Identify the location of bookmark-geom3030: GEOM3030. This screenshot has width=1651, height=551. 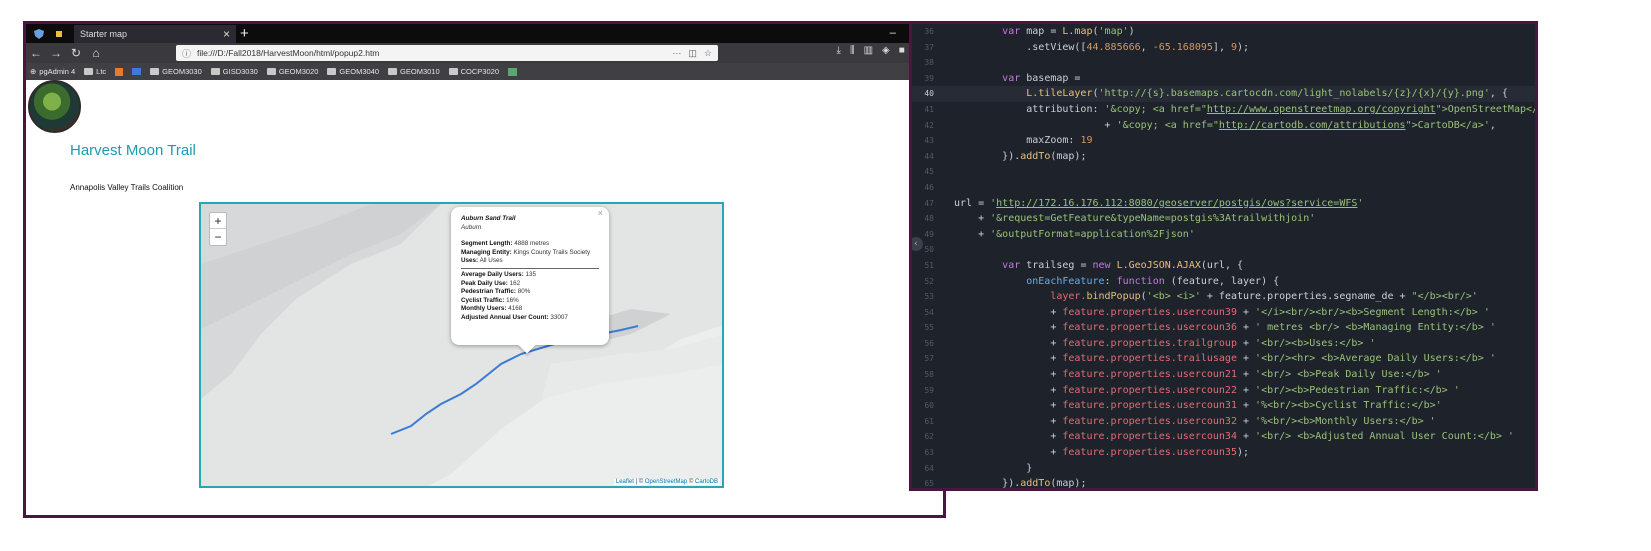
(176, 71).